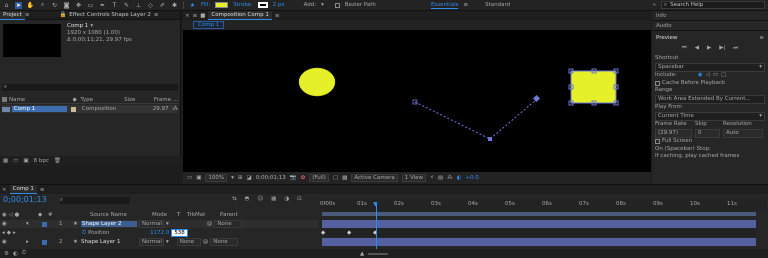  Describe the element at coordinates (3, 233) in the screenshot. I see `keyframe-nav-prev-icon: ◂` at that location.